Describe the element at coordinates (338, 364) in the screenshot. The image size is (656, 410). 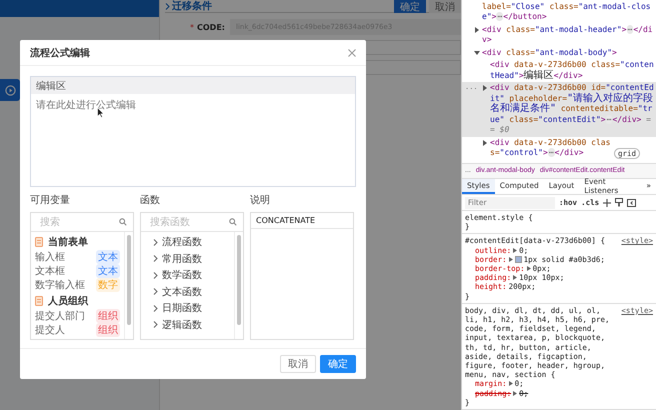
I see `confirm-button: 确定` at that location.